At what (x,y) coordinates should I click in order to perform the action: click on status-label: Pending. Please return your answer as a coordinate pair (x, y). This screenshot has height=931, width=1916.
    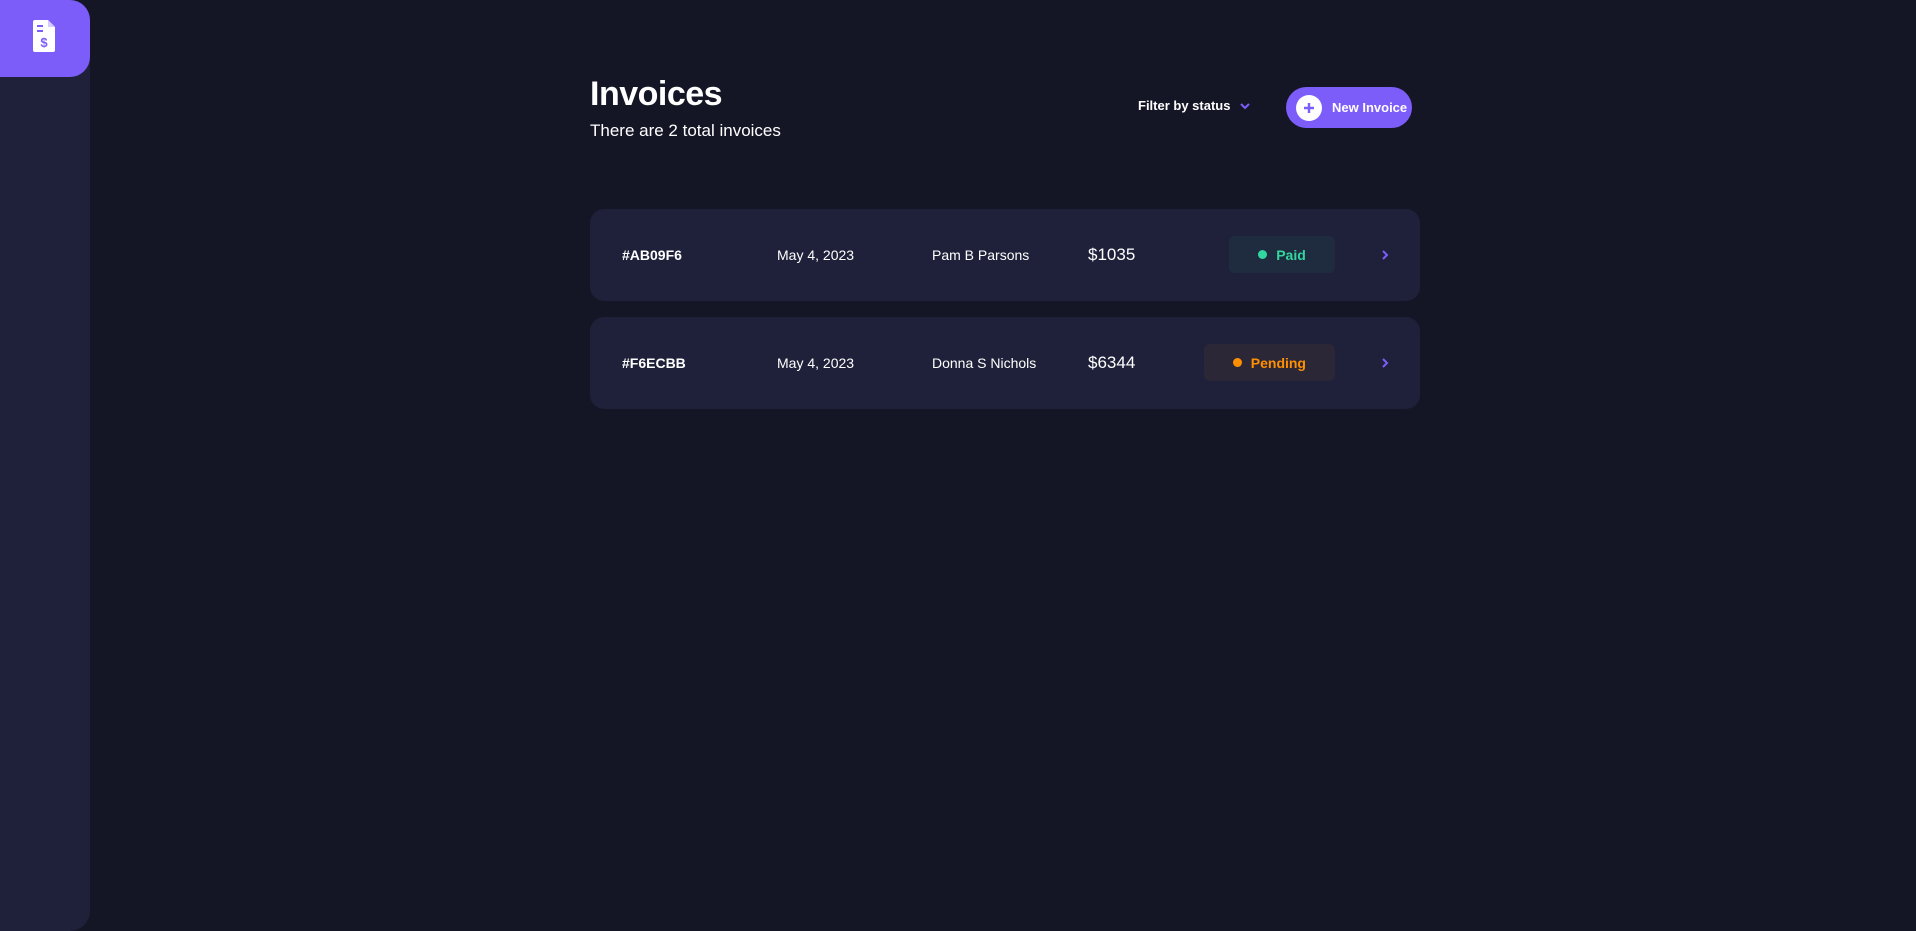
    Looking at the image, I should click on (1278, 362).